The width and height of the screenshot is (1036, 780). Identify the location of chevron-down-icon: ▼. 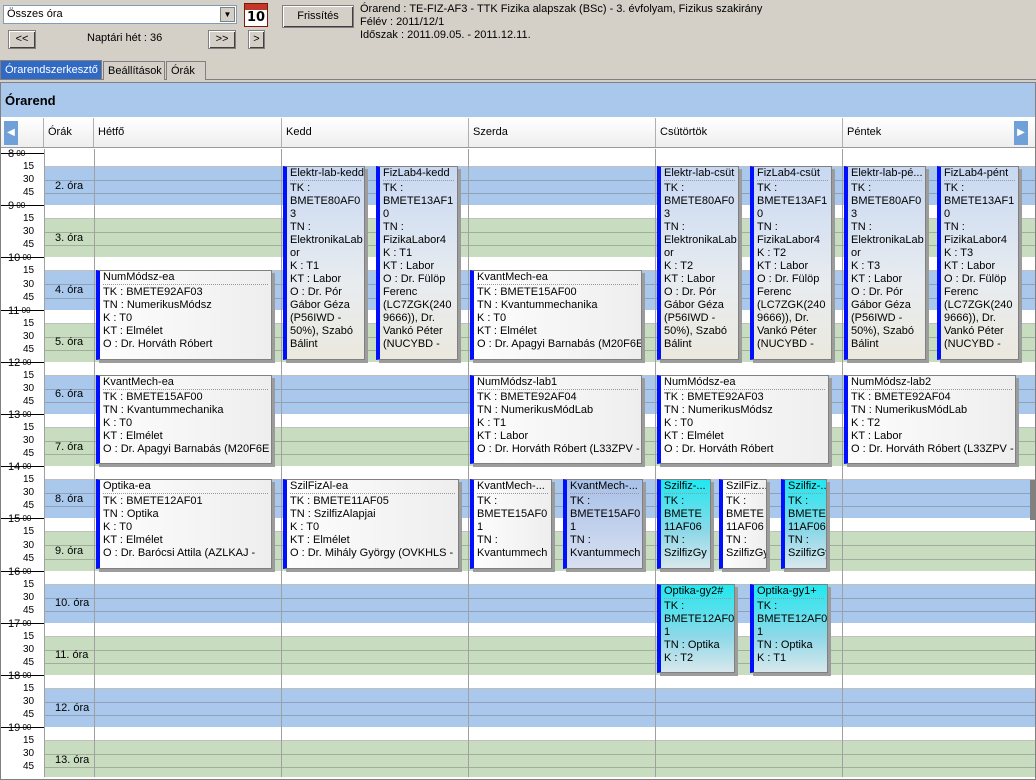
(227, 14).